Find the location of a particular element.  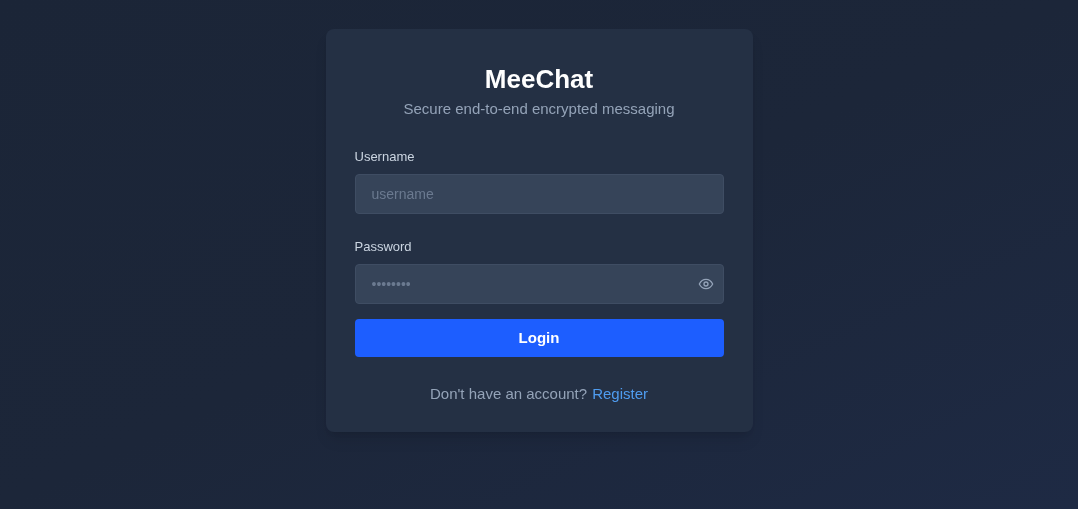

footer-text: Don't have an account? is located at coordinates (509, 394).